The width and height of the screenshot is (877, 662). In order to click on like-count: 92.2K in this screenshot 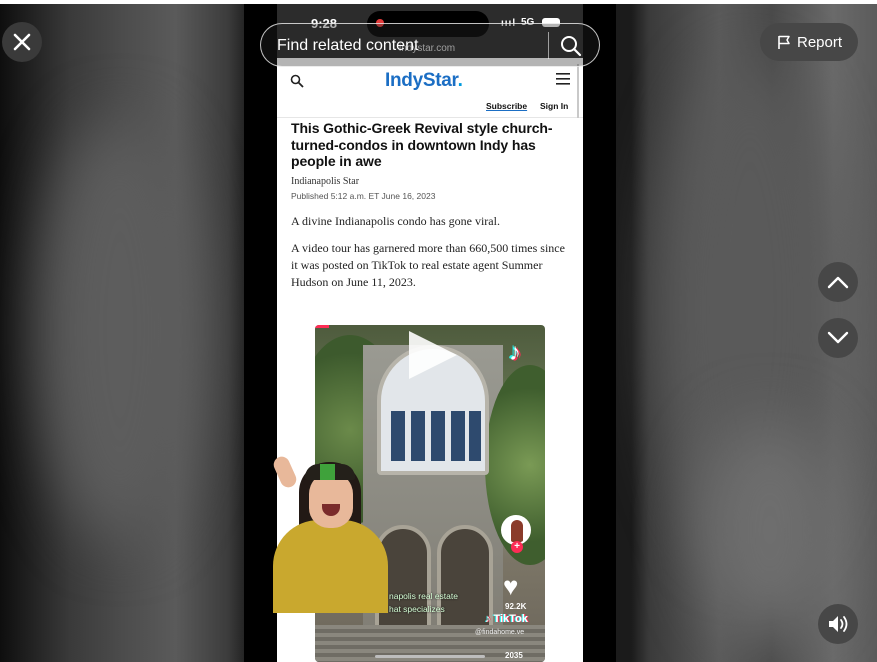, I will do `click(516, 606)`.